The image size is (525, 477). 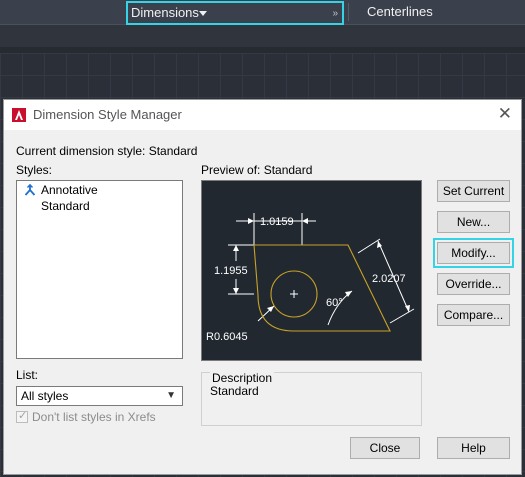 What do you see at coordinates (242, 378) in the screenshot?
I see `description-label: Description` at bounding box center [242, 378].